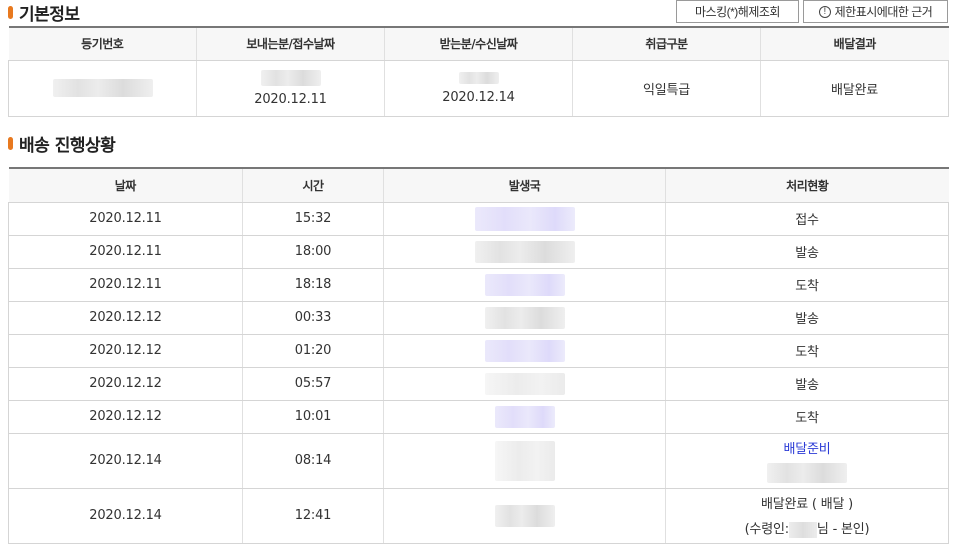 Image resolution: width=959 pixels, height=557 pixels. I want to click on send-date: 2020.12.11, so click(290, 99).